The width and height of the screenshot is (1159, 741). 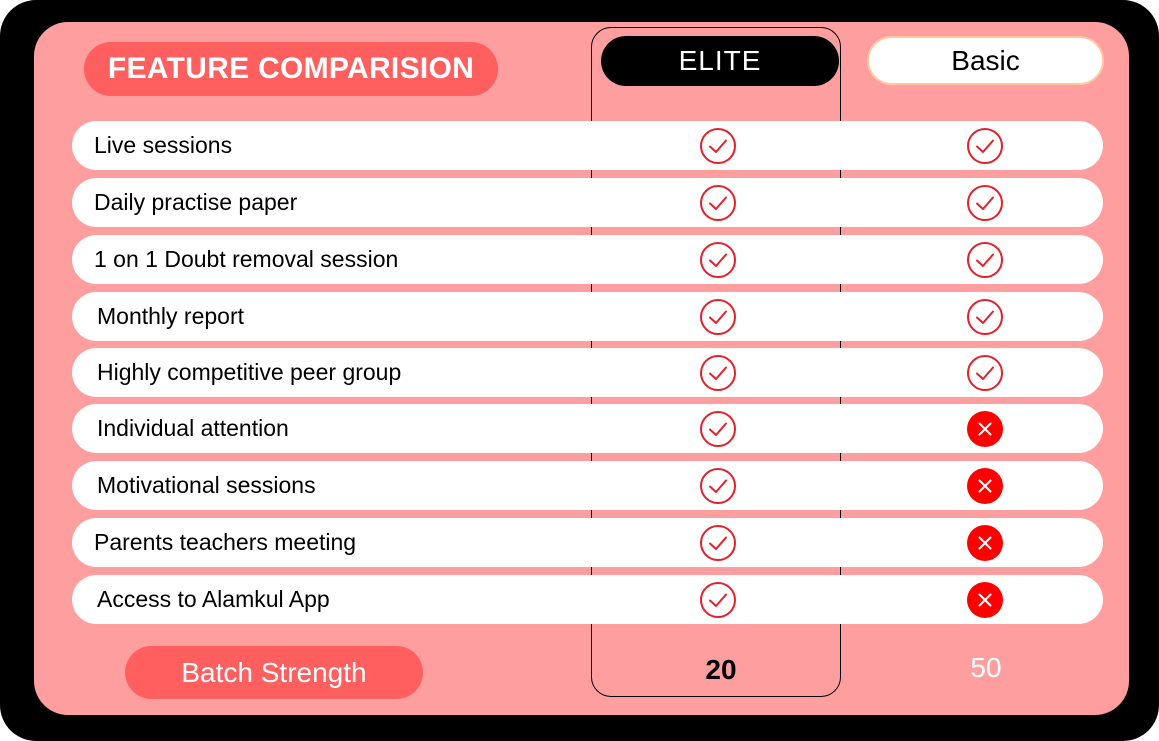 What do you see at coordinates (720, 61) in the screenshot?
I see `plan-header-elite: ELITE` at bounding box center [720, 61].